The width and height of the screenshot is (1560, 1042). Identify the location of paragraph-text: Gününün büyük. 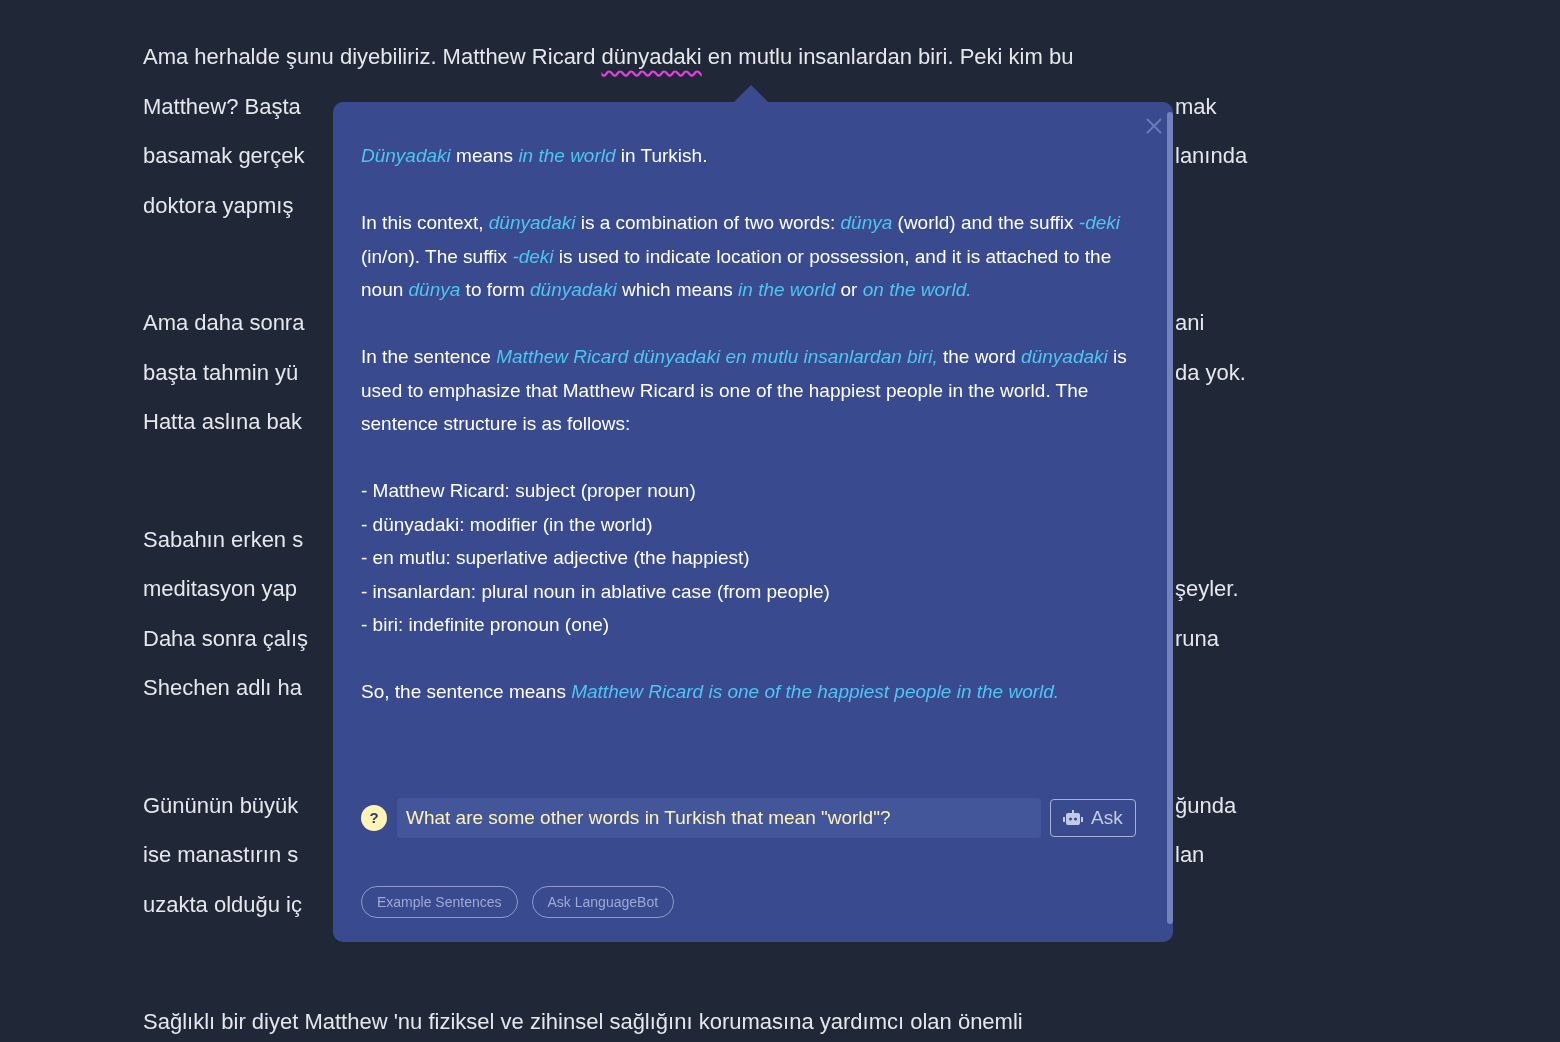
(221, 805).